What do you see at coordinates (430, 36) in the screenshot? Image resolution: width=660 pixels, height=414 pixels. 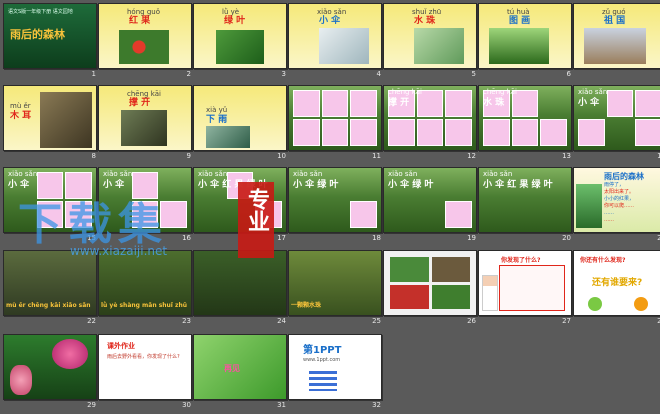 I see `slide-thumbnail: shuǐ zhū 水 珠` at bounding box center [430, 36].